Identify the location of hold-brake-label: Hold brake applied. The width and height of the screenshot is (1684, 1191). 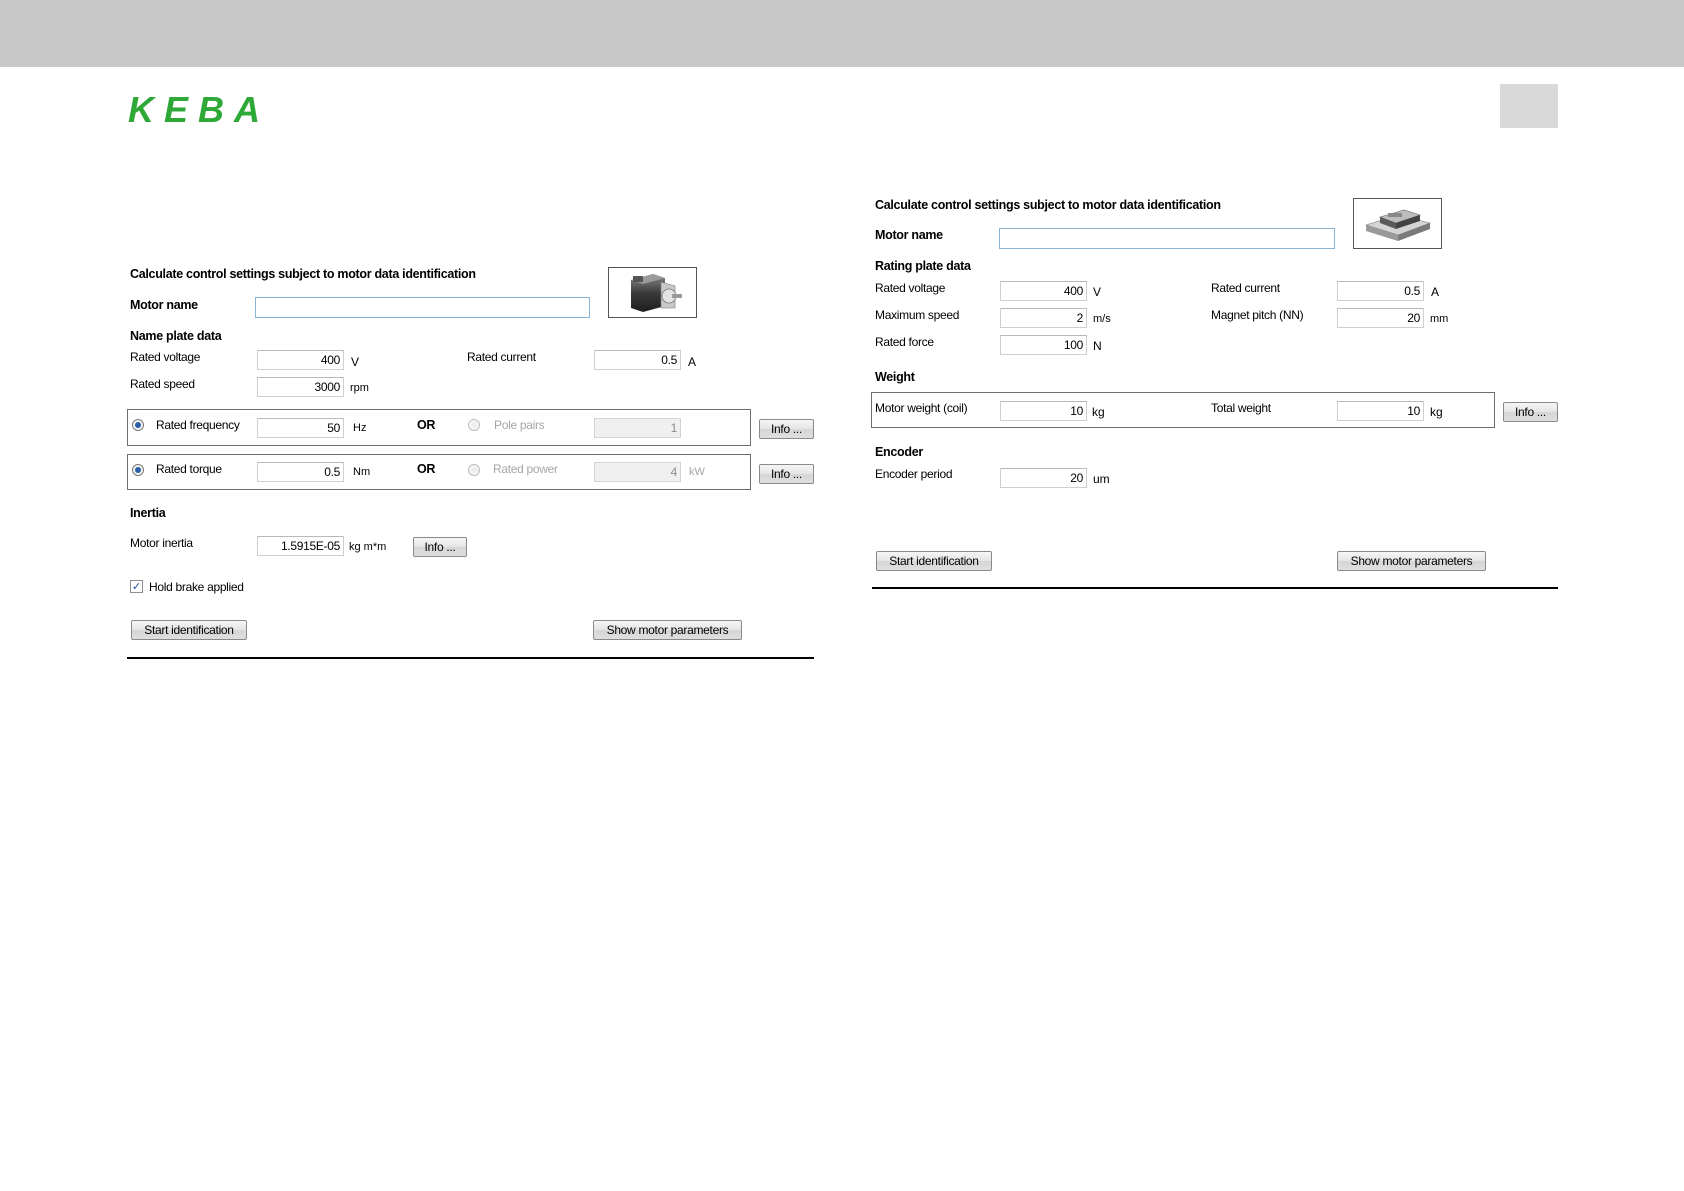
(196, 587).